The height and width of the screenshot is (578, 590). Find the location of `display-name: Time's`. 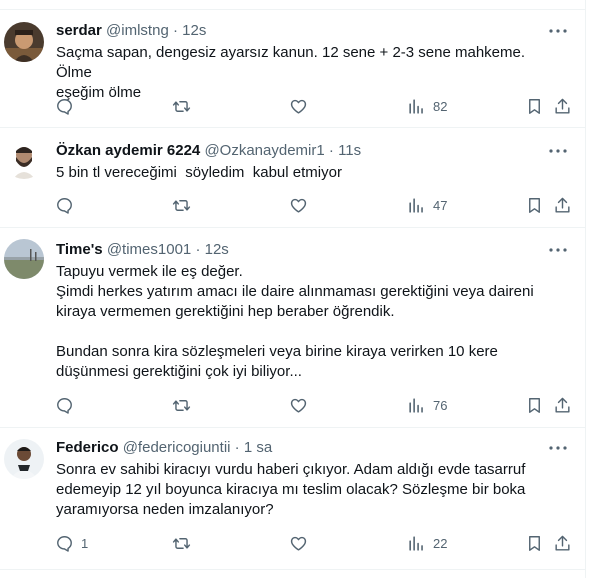

display-name: Time's is located at coordinates (79, 249).